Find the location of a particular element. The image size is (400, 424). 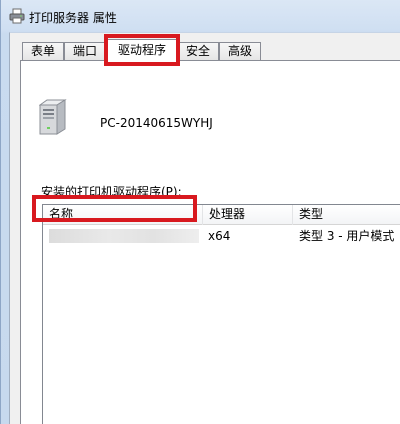

tab-drivers: 驱动程序 is located at coordinates (142, 51).